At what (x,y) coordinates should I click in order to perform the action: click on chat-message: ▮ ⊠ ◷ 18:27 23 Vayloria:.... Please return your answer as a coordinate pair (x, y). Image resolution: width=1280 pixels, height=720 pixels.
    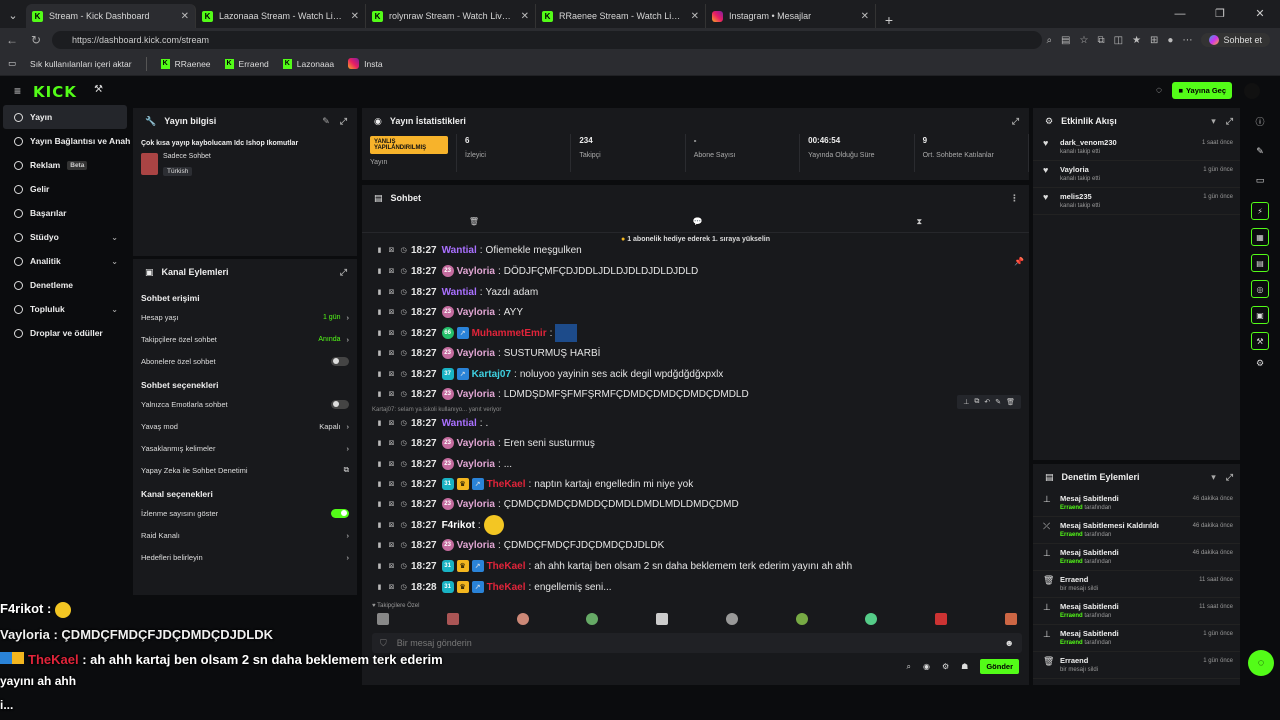
    Looking at the image, I should click on (443, 464).